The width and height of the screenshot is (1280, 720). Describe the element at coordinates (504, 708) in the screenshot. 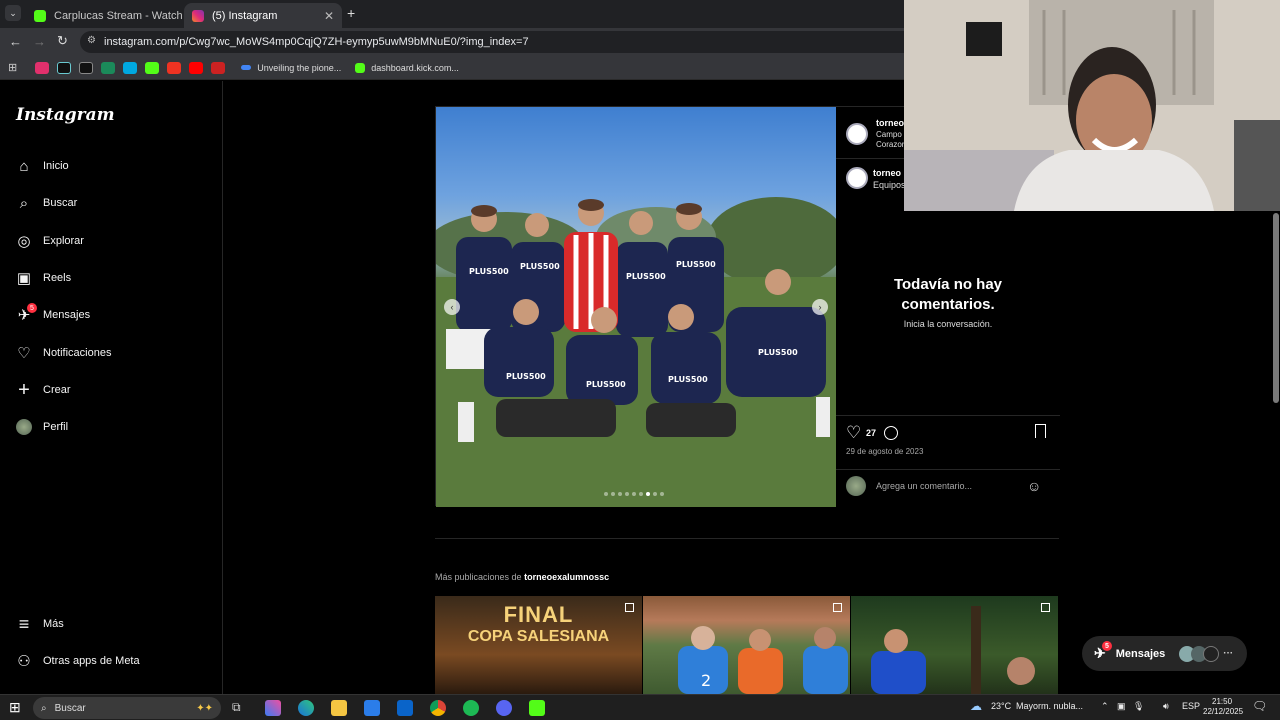

I see `discord-icon` at that location.